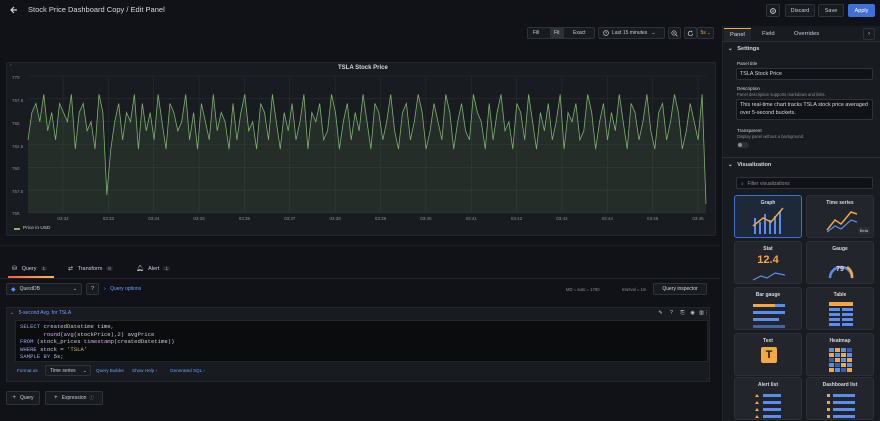 Image resolution: width=880 pixels, height=421 pixels. What do you see at coordinates (13, 289) in the screenshot?
I see `questdb-logo-icon: ◆` at bounding box center [13, 289].